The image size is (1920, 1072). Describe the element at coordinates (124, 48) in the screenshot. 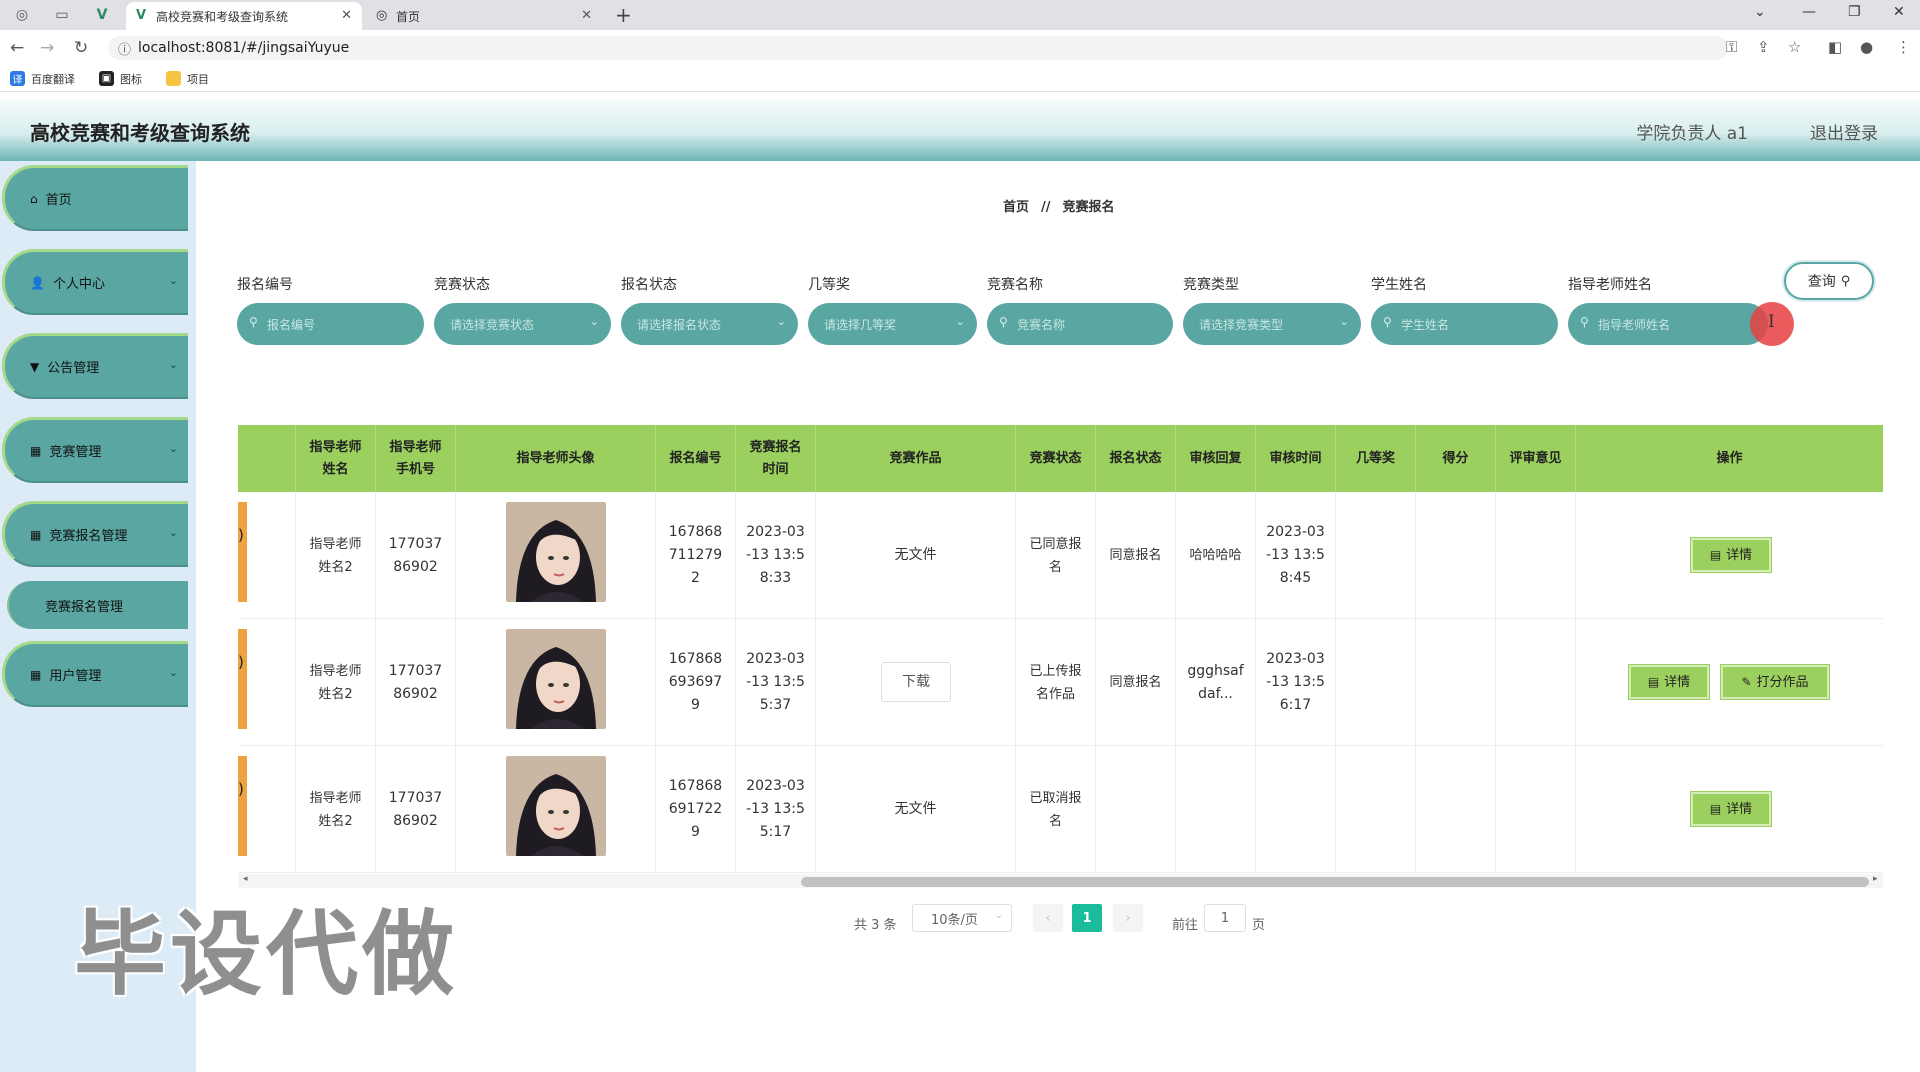

I see `info-icon: ⓘ` at that location.